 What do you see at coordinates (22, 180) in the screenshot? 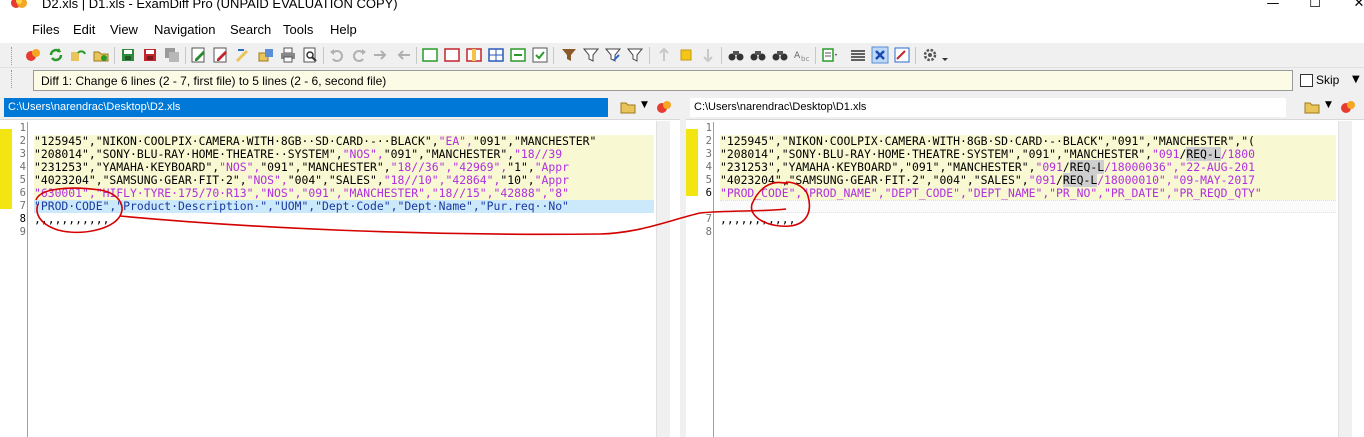
I see `line-number: 5` at bounding box center [22, 180].